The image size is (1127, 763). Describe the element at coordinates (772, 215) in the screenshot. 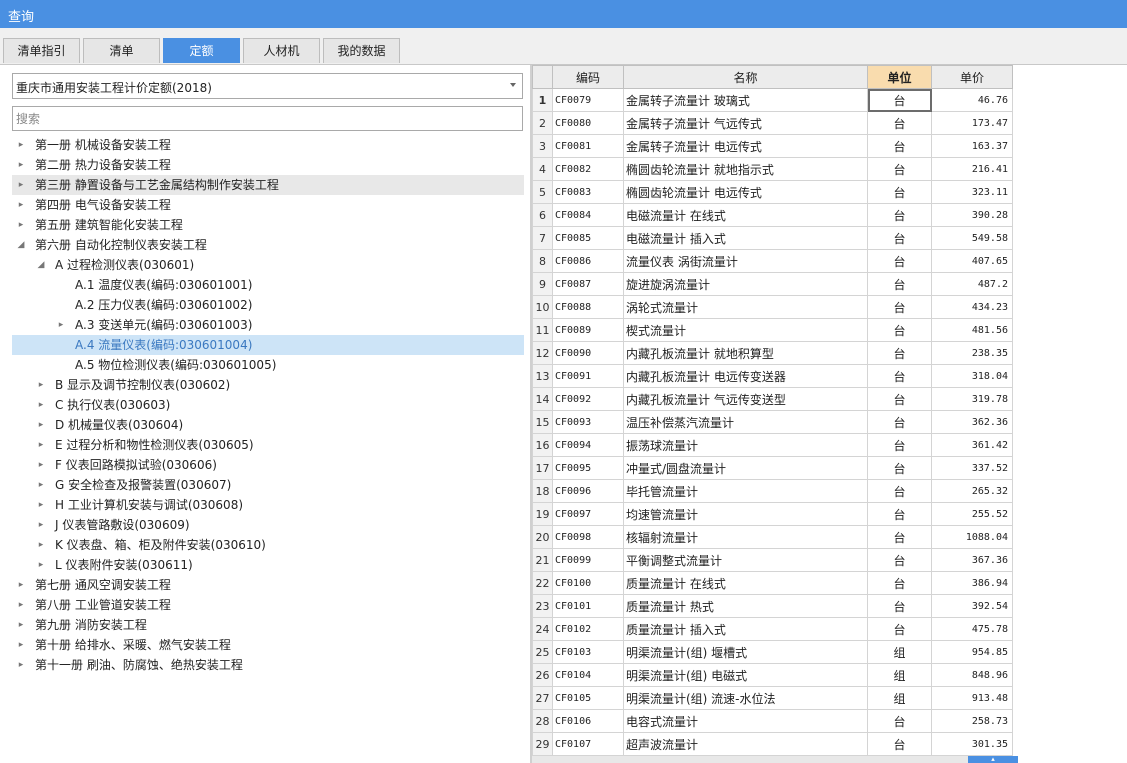

I see `table-row: 6 CF0084 电磁流量计 在线式台 390.28` at that location.